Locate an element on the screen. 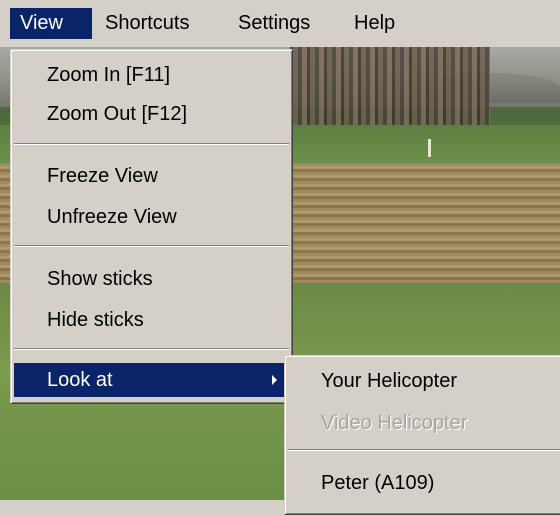 The image size is (560, 515). menu-item-show-sticks: Show sticks is located at coordinates (151, 279).